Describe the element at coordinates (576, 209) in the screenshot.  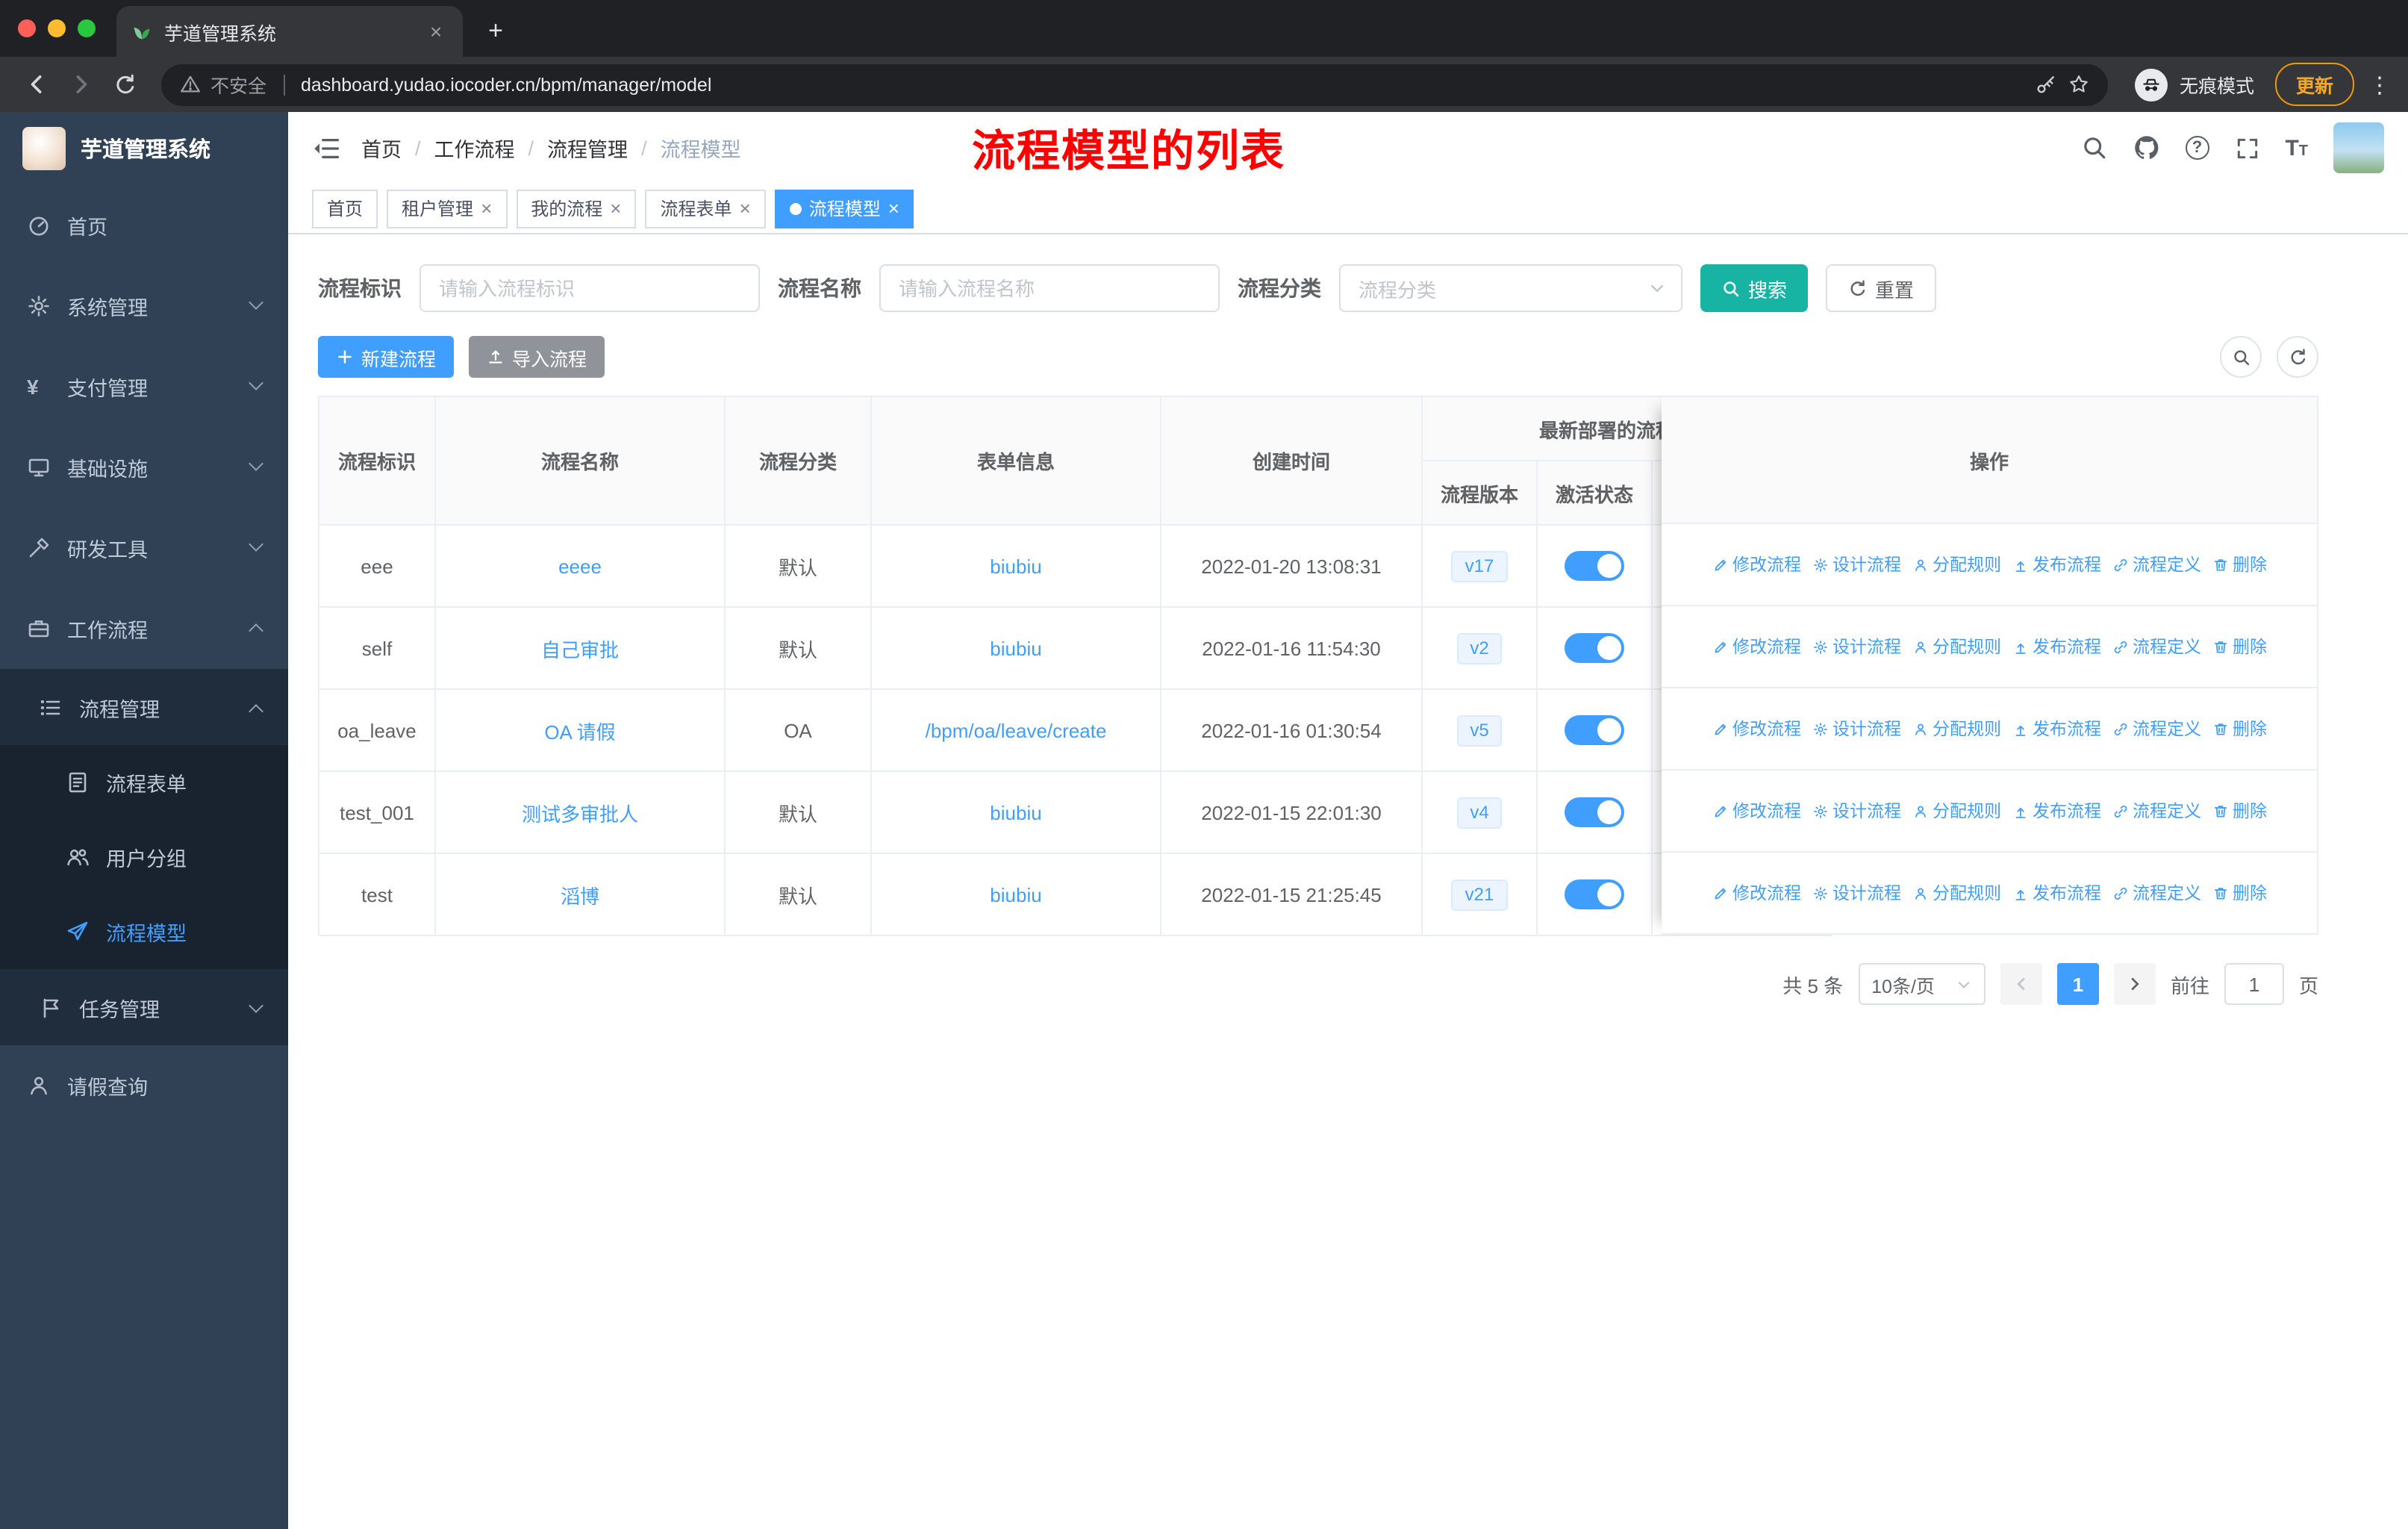
I see `tag-my-process: 我的流程 ×` at that location.